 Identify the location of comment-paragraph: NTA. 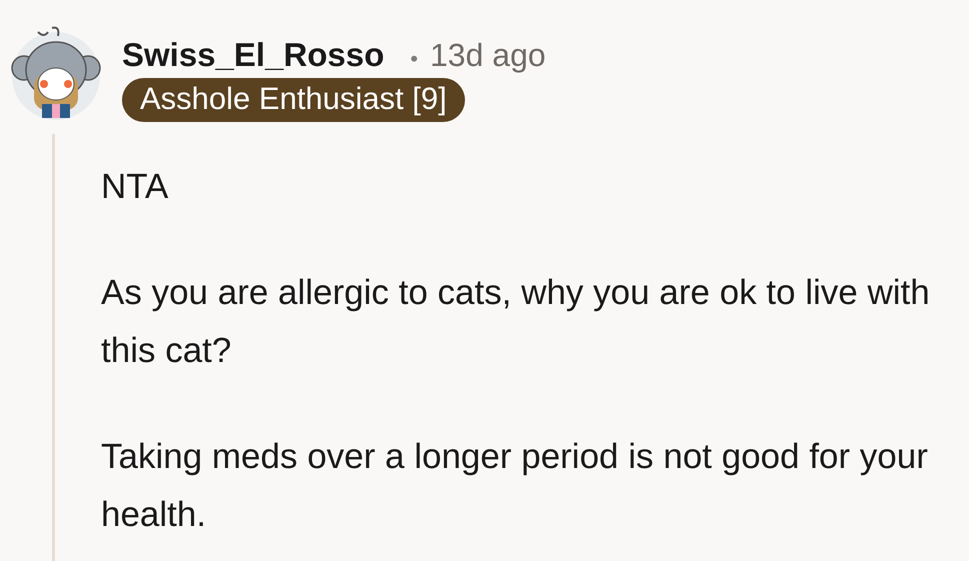
(135, 187).